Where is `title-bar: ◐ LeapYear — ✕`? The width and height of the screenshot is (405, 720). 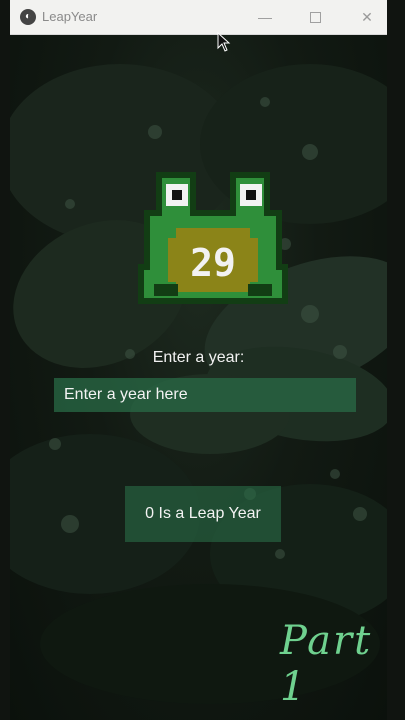
title-bar: ◐ LeapYear — ✕ is located at coordinates (198, 17).